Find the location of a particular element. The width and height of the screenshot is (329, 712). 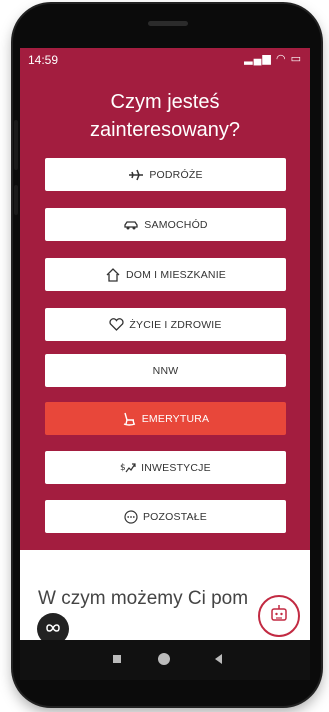

back-icon is located at coordinates (218, 659).